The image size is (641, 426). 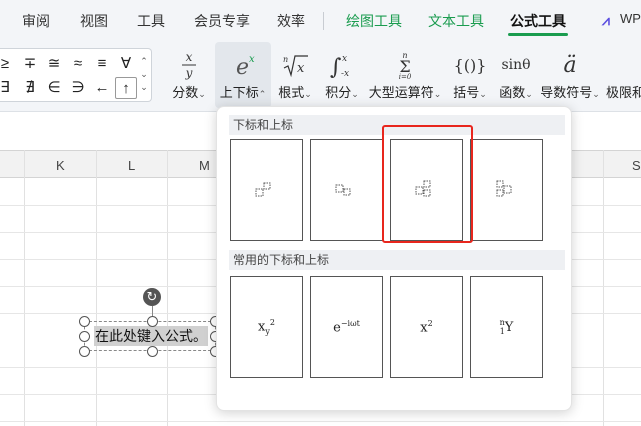 What do you see at coordinates (606, 20) in the screenshot?
I see `wps-ai-icon: ⩘` at bounding box center [606, 20].